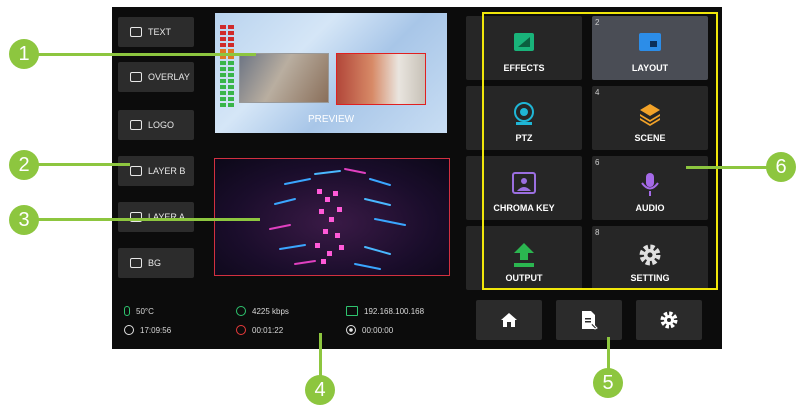  I want to click on status-record-time: 00:00:00, so click(369, 330).